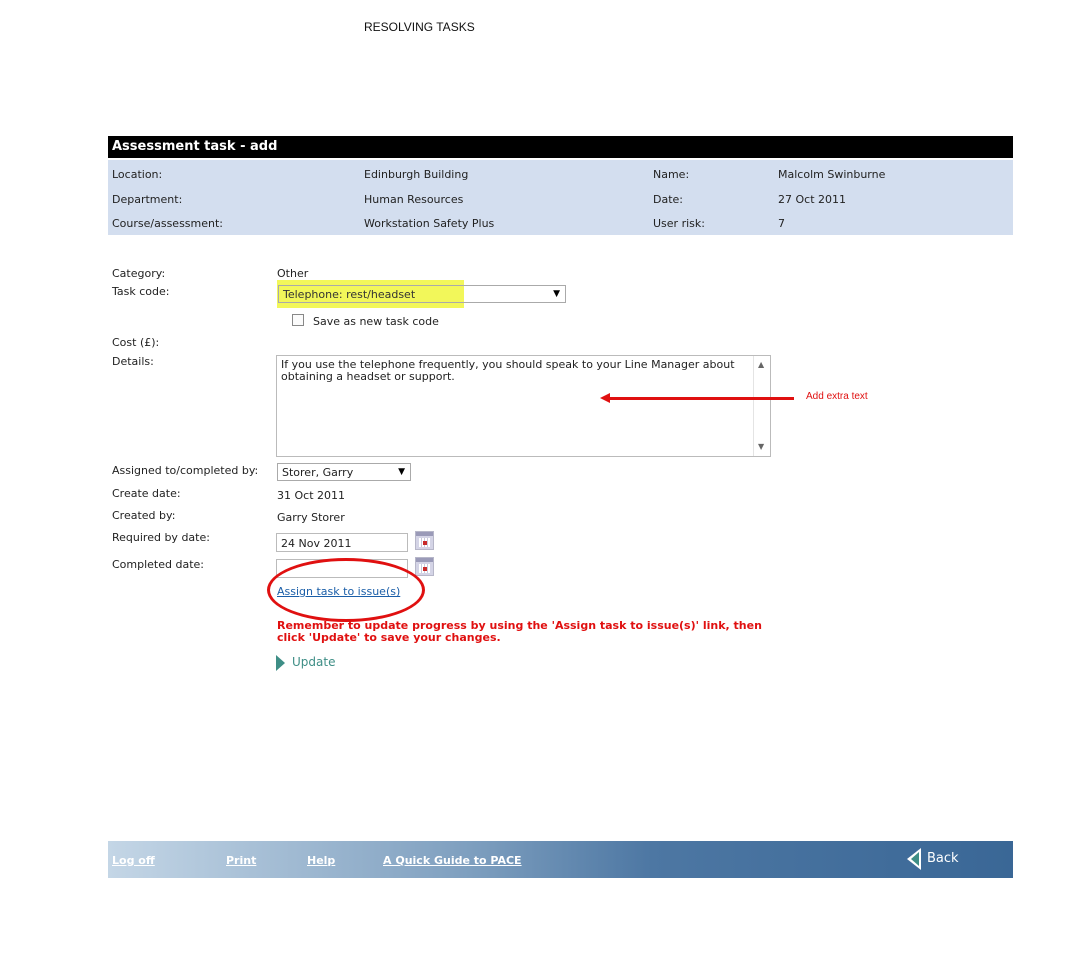 The height and width of the screenshot is (953, 1066). Describe the element at coordinates (311, 517) in the screenshot. I see `created-by-value: Garry Storer` at that location.